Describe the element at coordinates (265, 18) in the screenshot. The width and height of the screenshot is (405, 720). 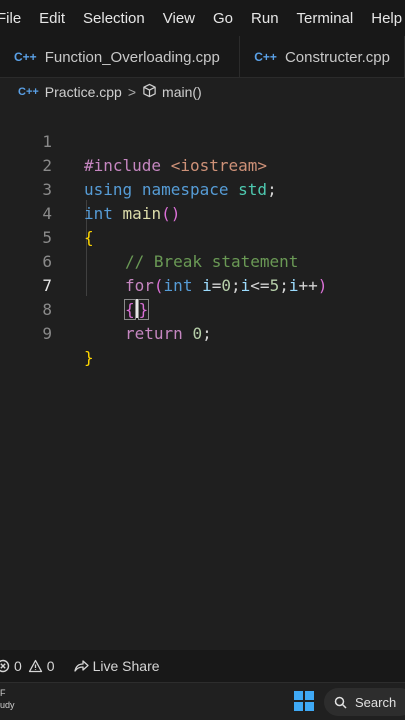
I see `menu-run: Run` at that location.